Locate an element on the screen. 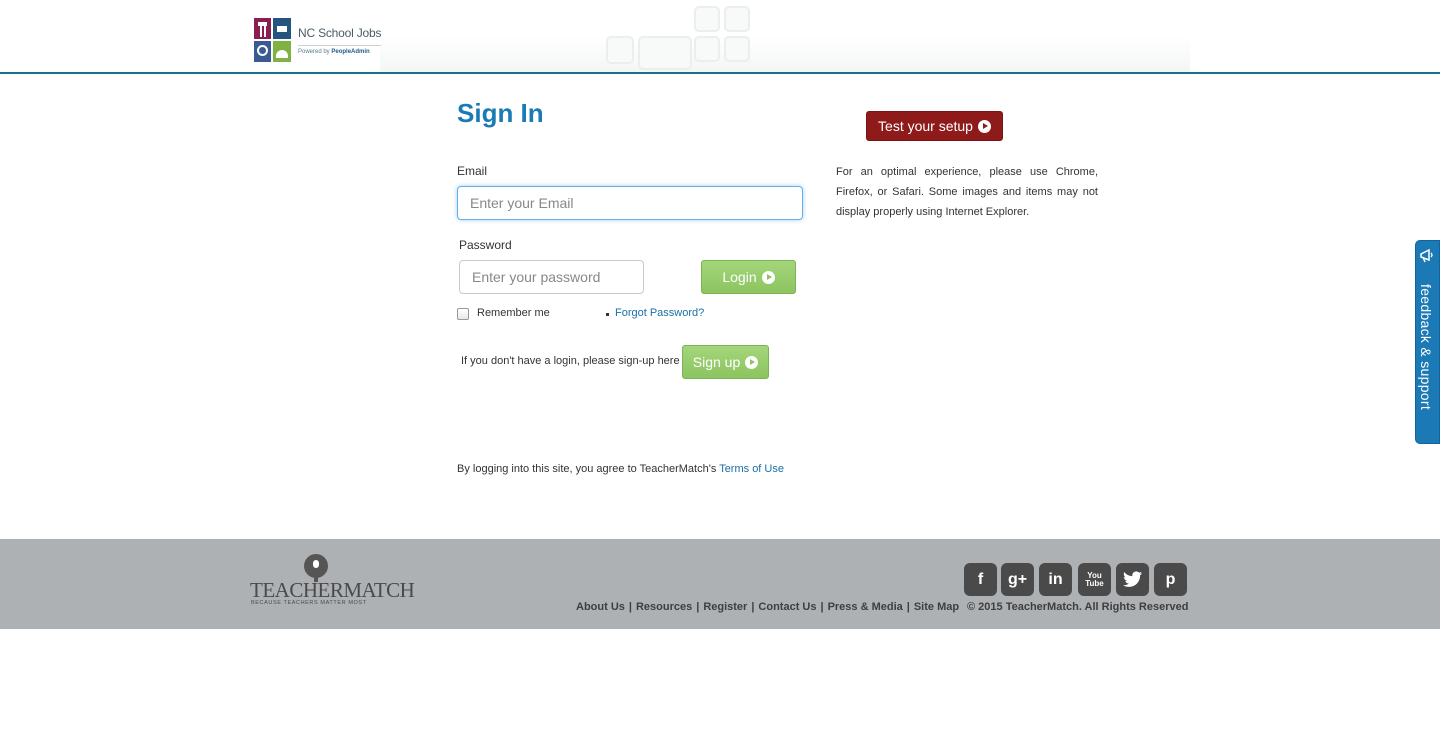 Image resolution: width=1440 pixels, height=755 pixels. footer-link-sitemap: Site Map is located at coordinates (936, 607).